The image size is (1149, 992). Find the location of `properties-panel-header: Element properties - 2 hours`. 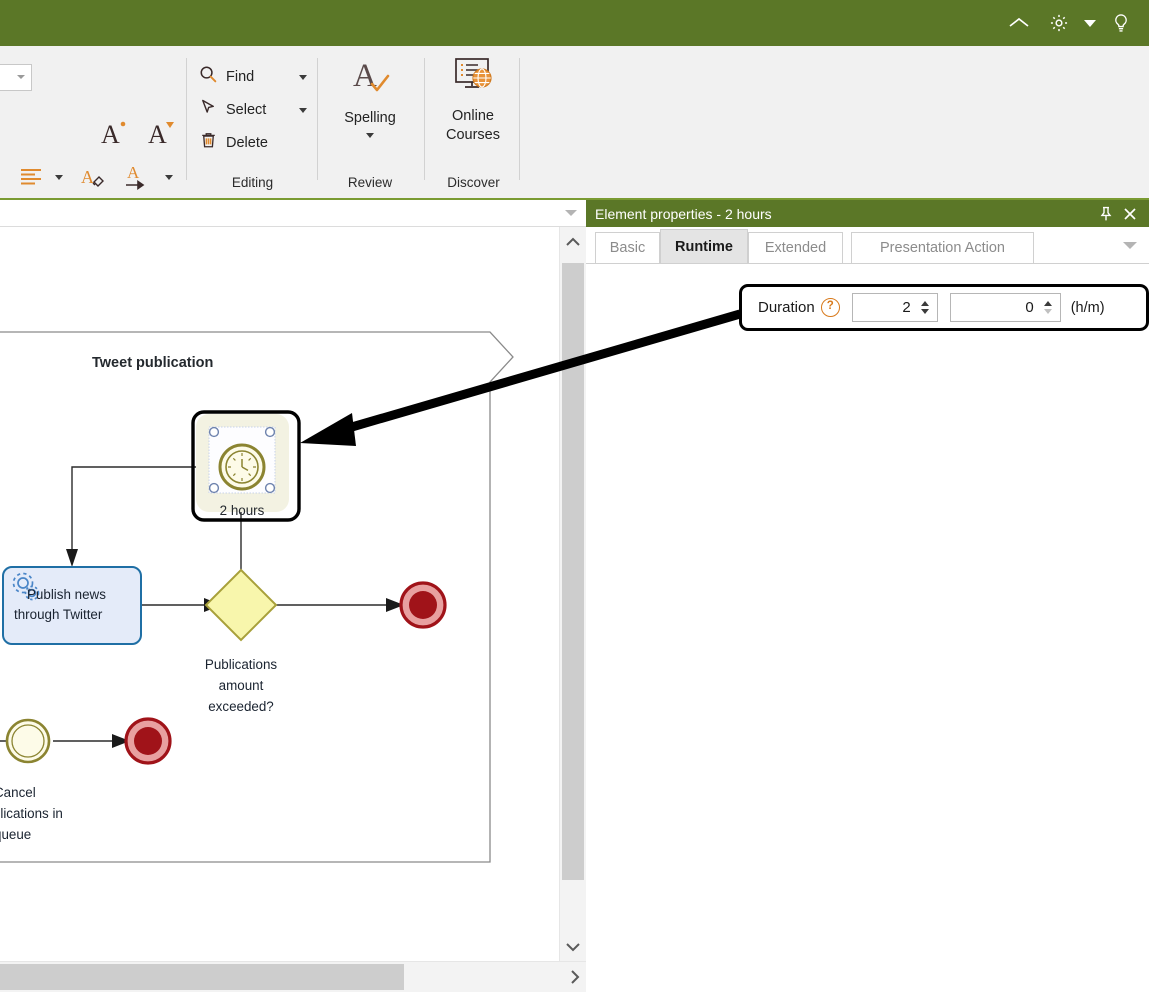

properties-panel-header: Element properties - 2 hours is located at coordinates (867, 213).